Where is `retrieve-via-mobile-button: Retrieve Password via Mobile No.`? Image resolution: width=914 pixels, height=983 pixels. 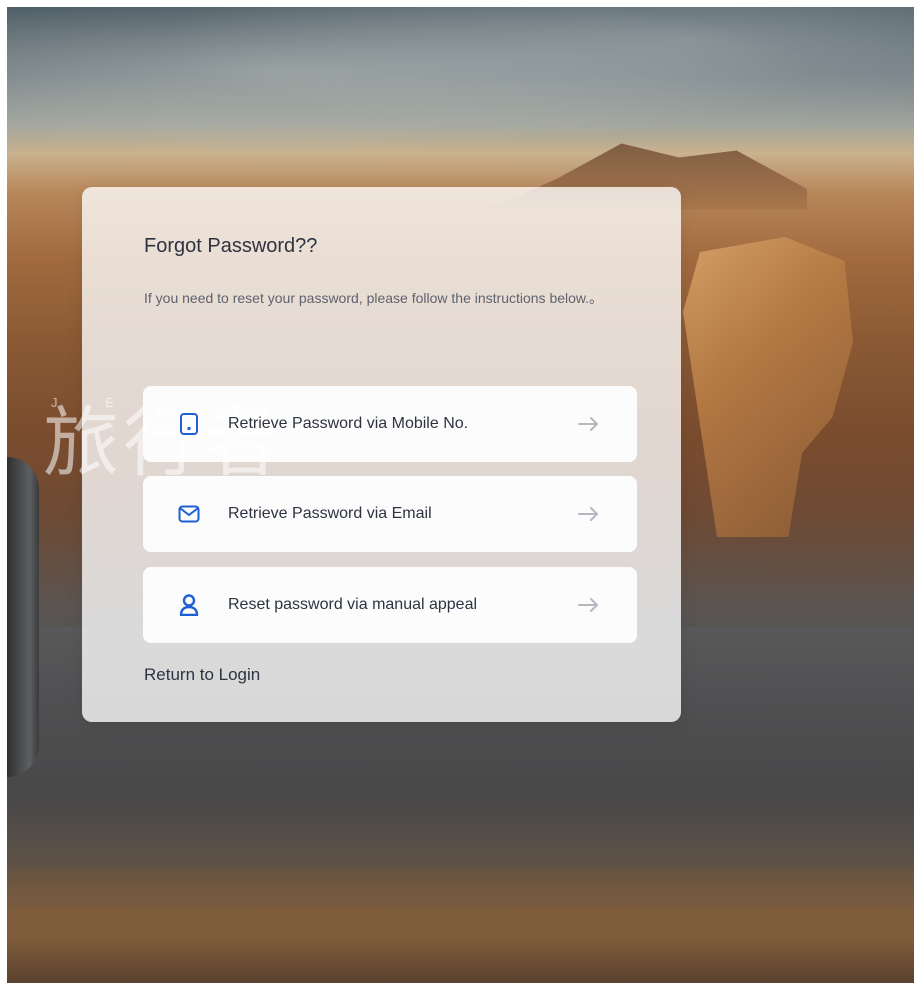 retrieve-via-mobile-button: Retrieve Password via Mobile No. is located at coordinates (390, 424).